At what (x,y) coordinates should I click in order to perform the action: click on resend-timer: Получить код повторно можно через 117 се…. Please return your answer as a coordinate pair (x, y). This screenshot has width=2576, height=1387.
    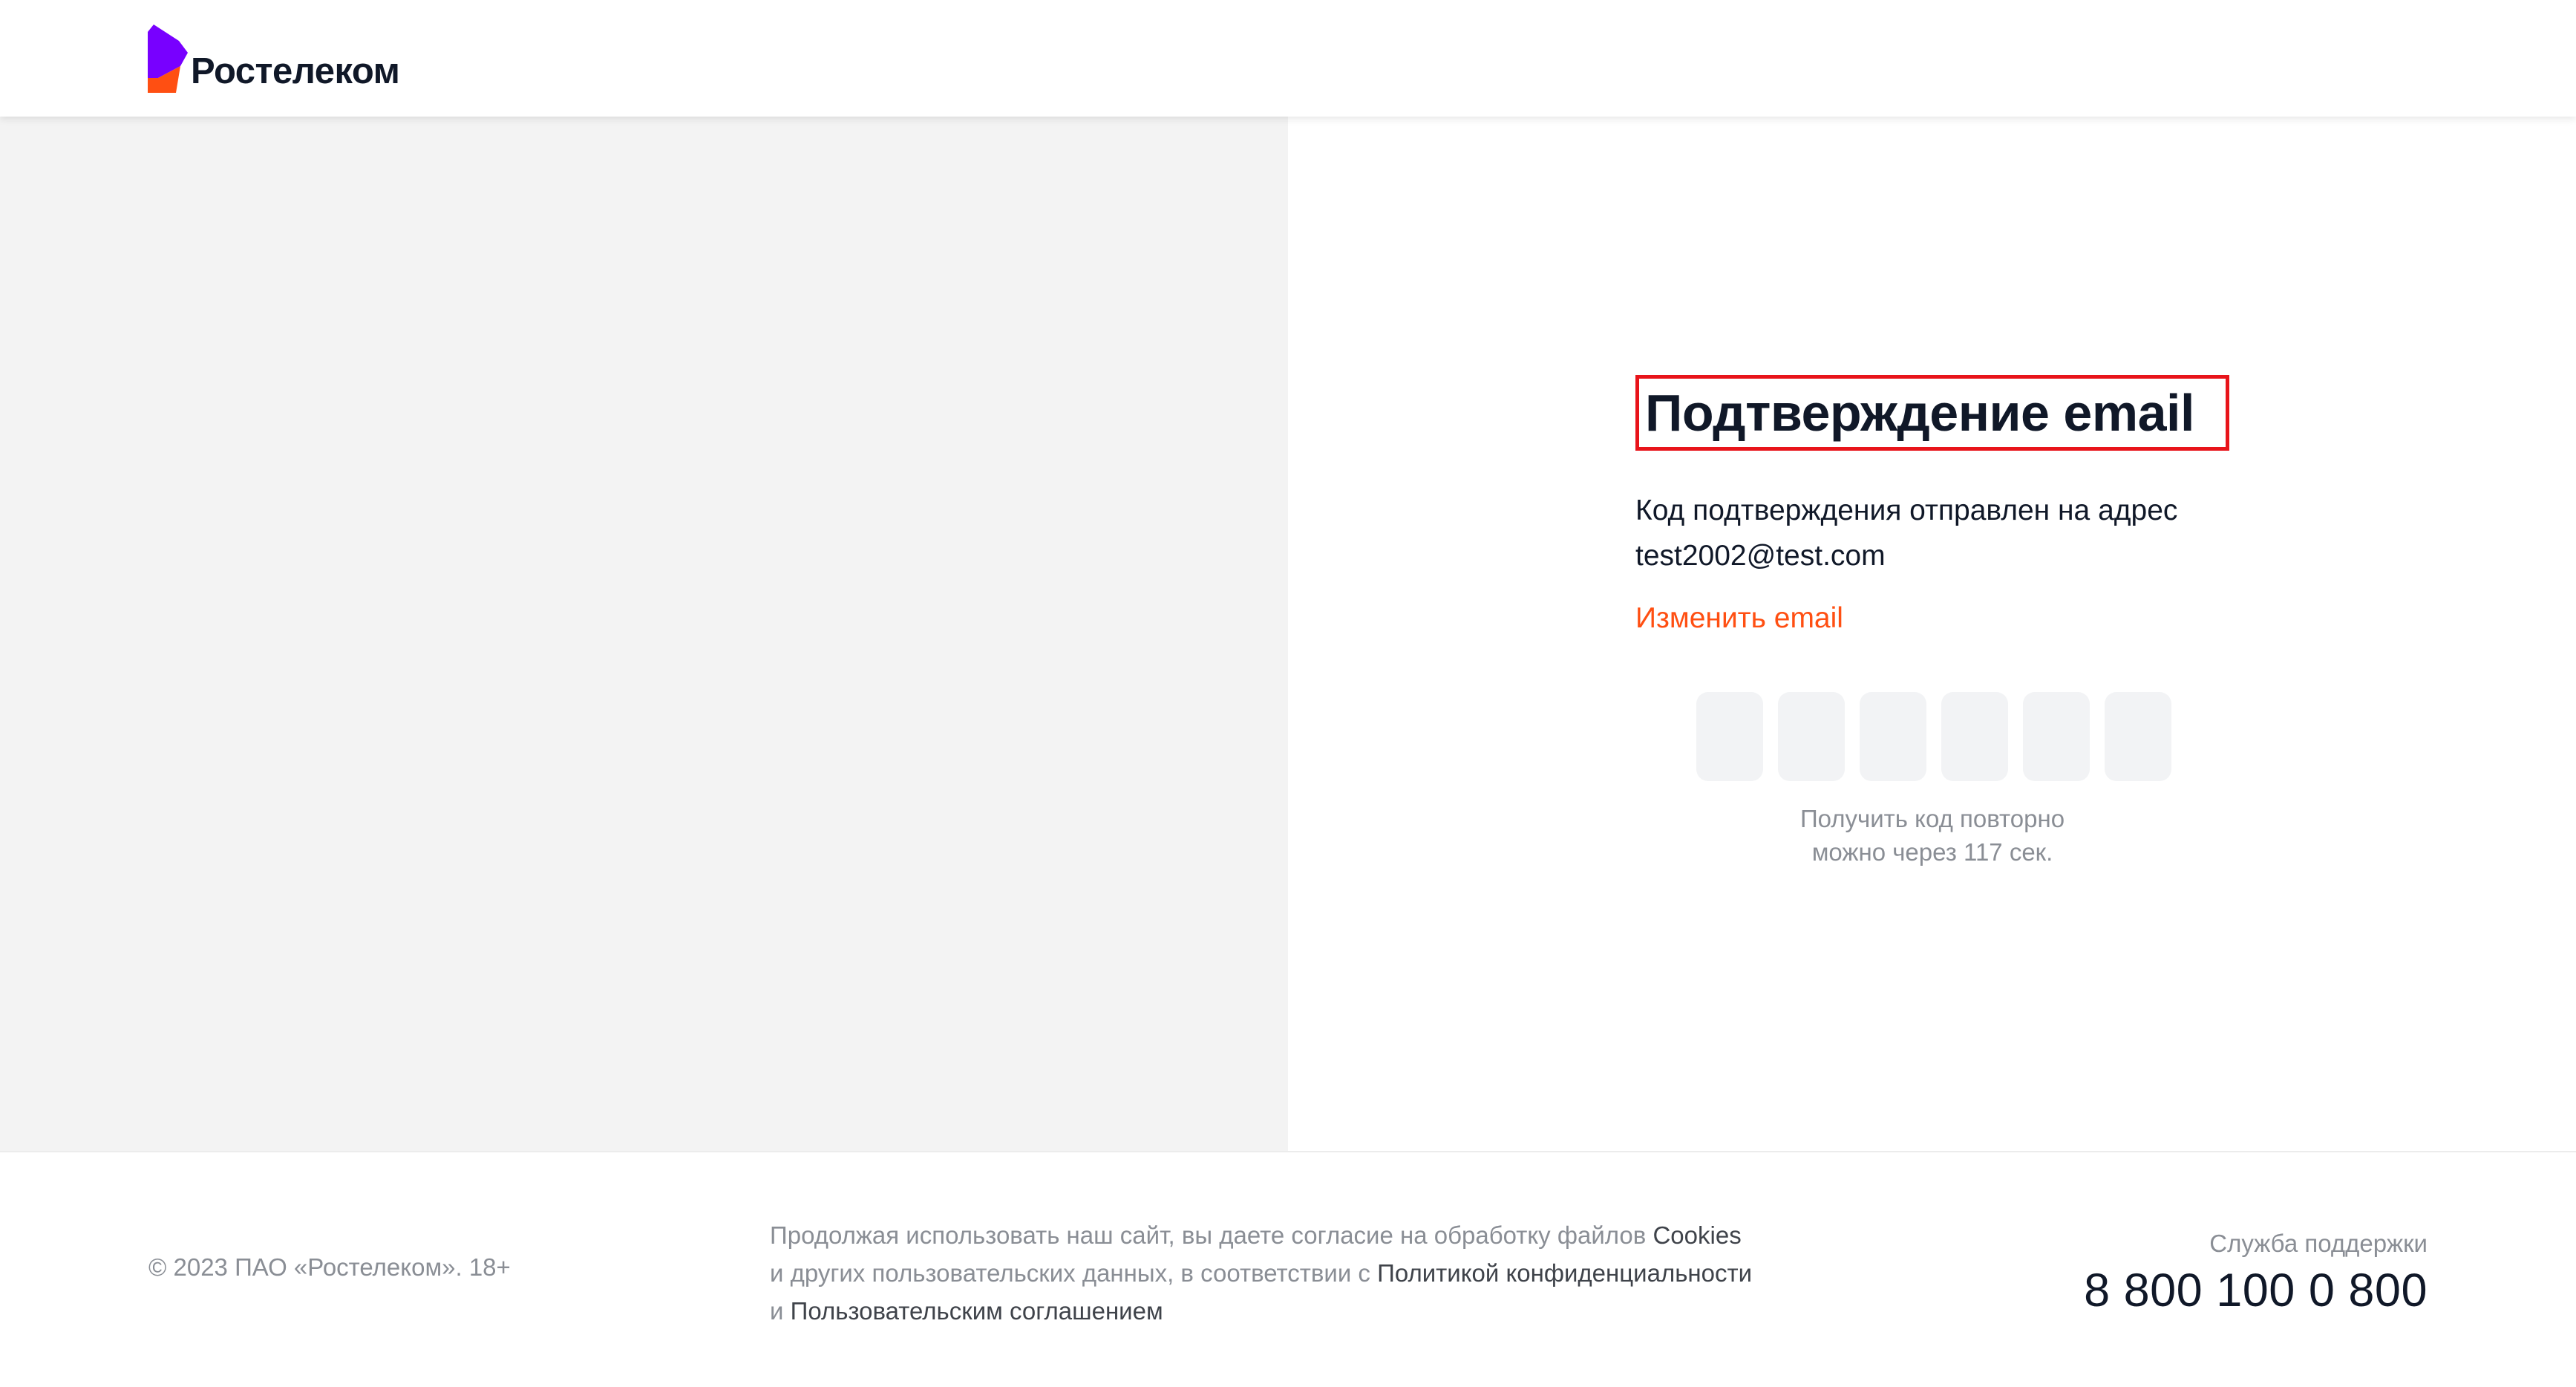
    Looking at the image, I should click on (1932, 835).